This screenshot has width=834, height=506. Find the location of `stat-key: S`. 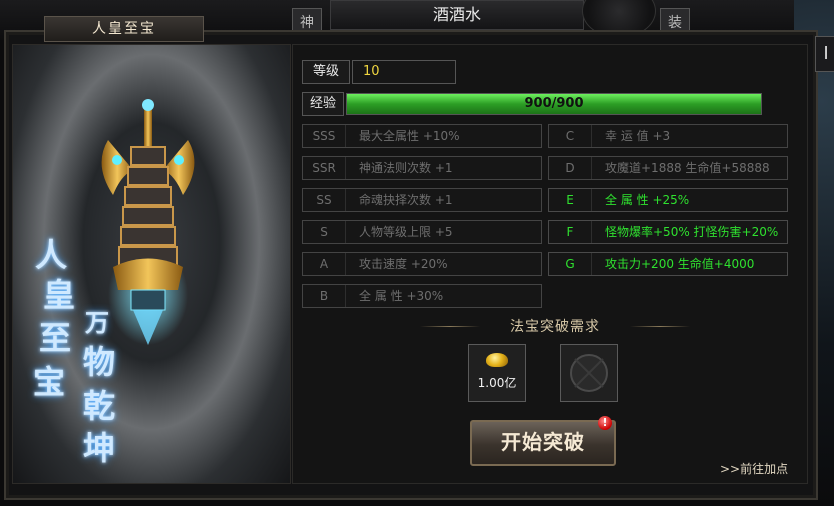

stat-key: S is located at coordinates (324, 232).